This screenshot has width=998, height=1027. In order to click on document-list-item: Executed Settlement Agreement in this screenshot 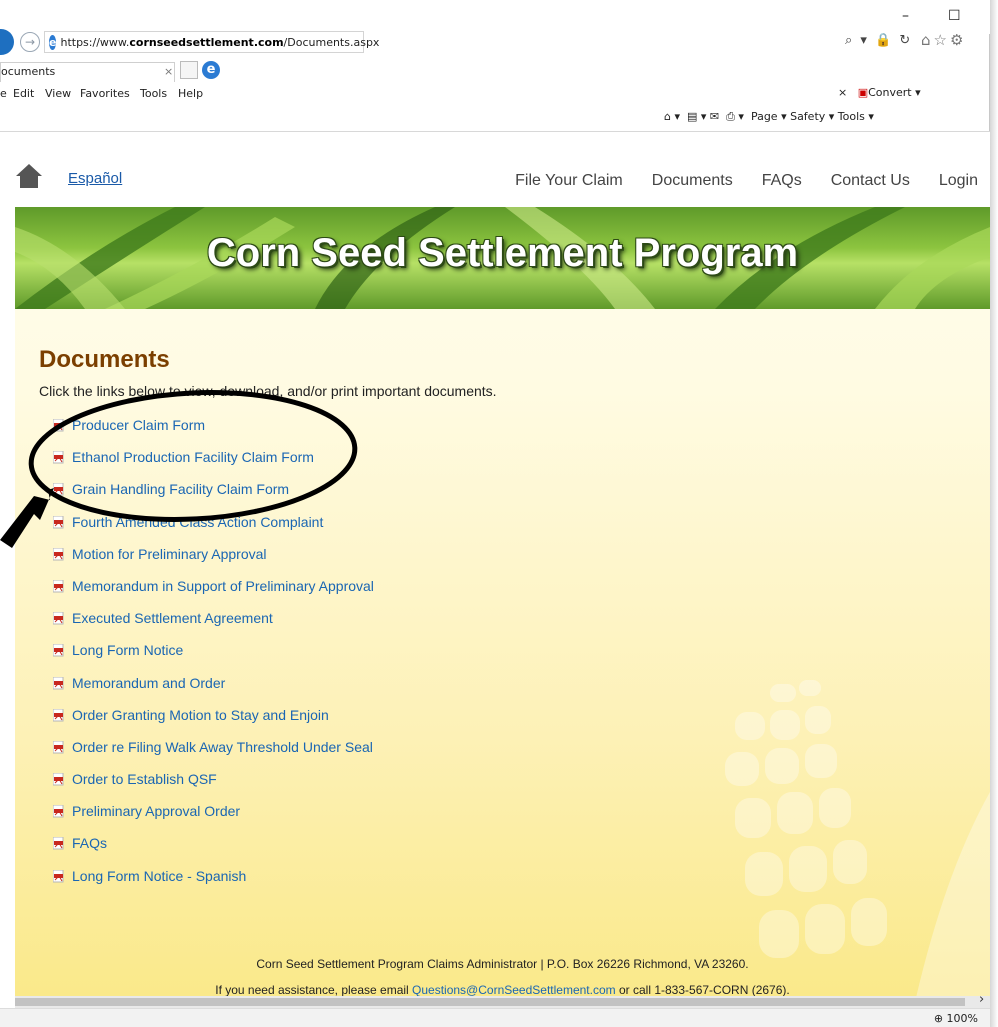, I will do `click(489, 626)`.